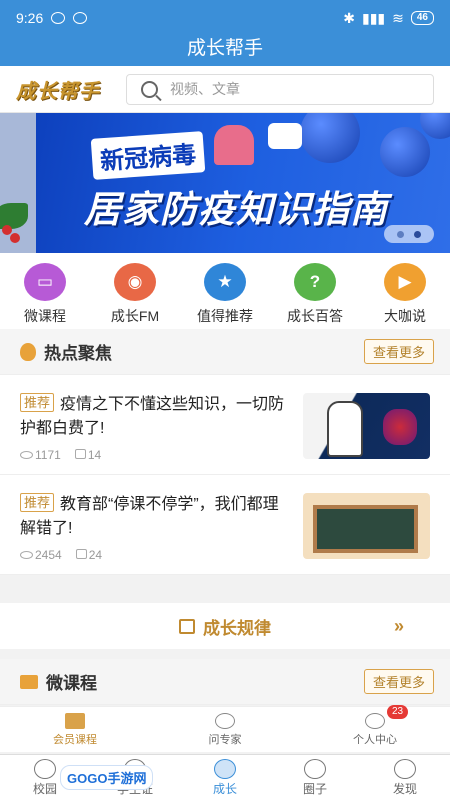  I want to click on hot-focus-header: 热点聚焦 查看更多, so click(225, 352).